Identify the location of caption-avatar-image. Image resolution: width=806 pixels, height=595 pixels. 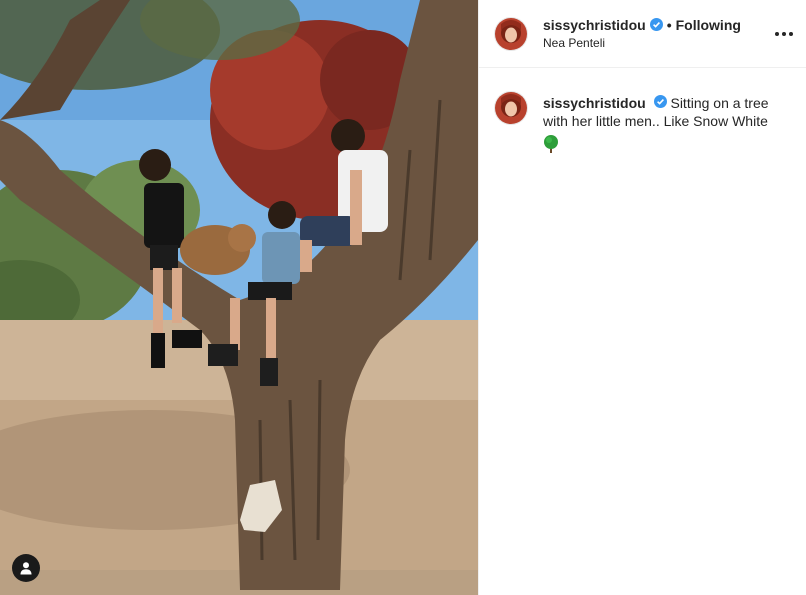
(511, 108).